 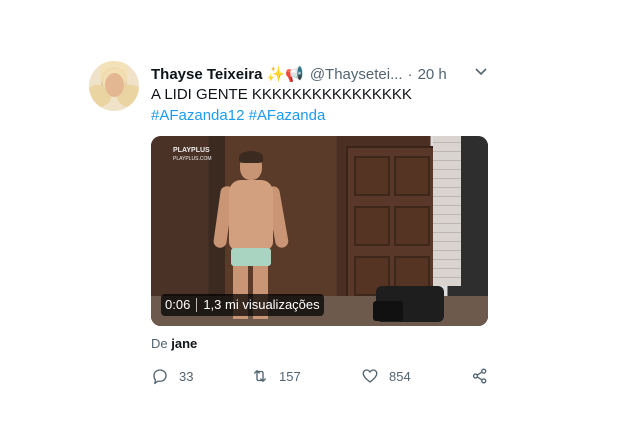 I want to click on video-info-badge: 0:06 1,3 mi visualizações, so click(x=242, y=305).